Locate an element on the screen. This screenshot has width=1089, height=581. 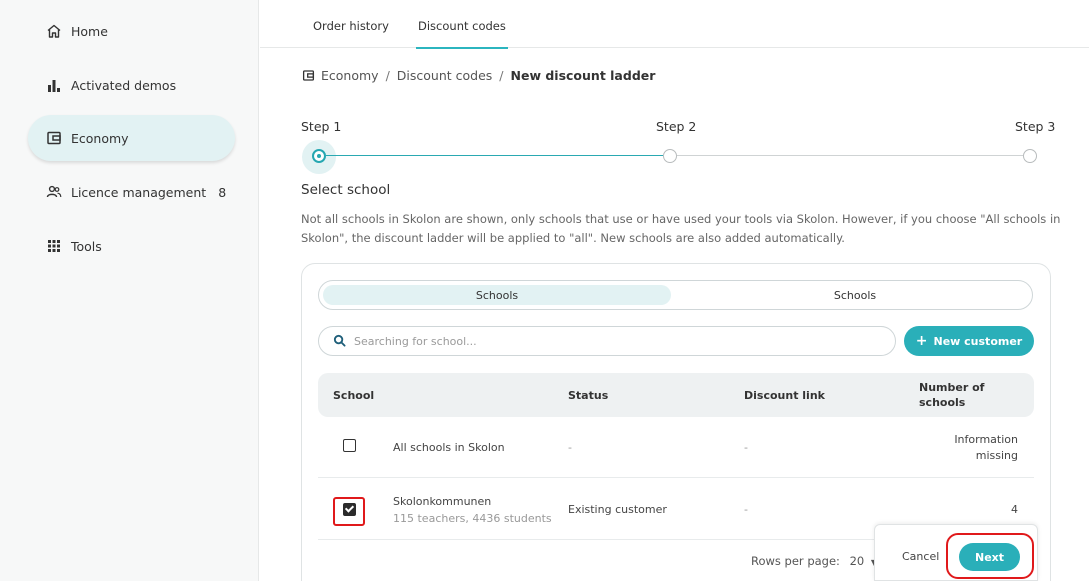
next-button-highlight is located at coordinates (990, 556).